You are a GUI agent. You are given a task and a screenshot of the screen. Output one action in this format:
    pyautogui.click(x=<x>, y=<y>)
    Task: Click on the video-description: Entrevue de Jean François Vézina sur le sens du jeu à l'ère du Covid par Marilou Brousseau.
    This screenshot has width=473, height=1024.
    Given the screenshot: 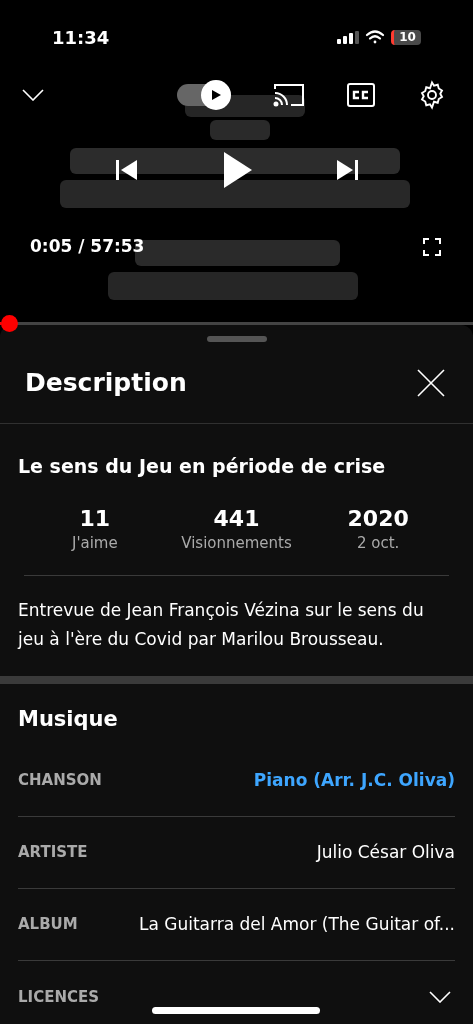 What is the action you would take?
    pyautogui.click(x=221, y=624)
    